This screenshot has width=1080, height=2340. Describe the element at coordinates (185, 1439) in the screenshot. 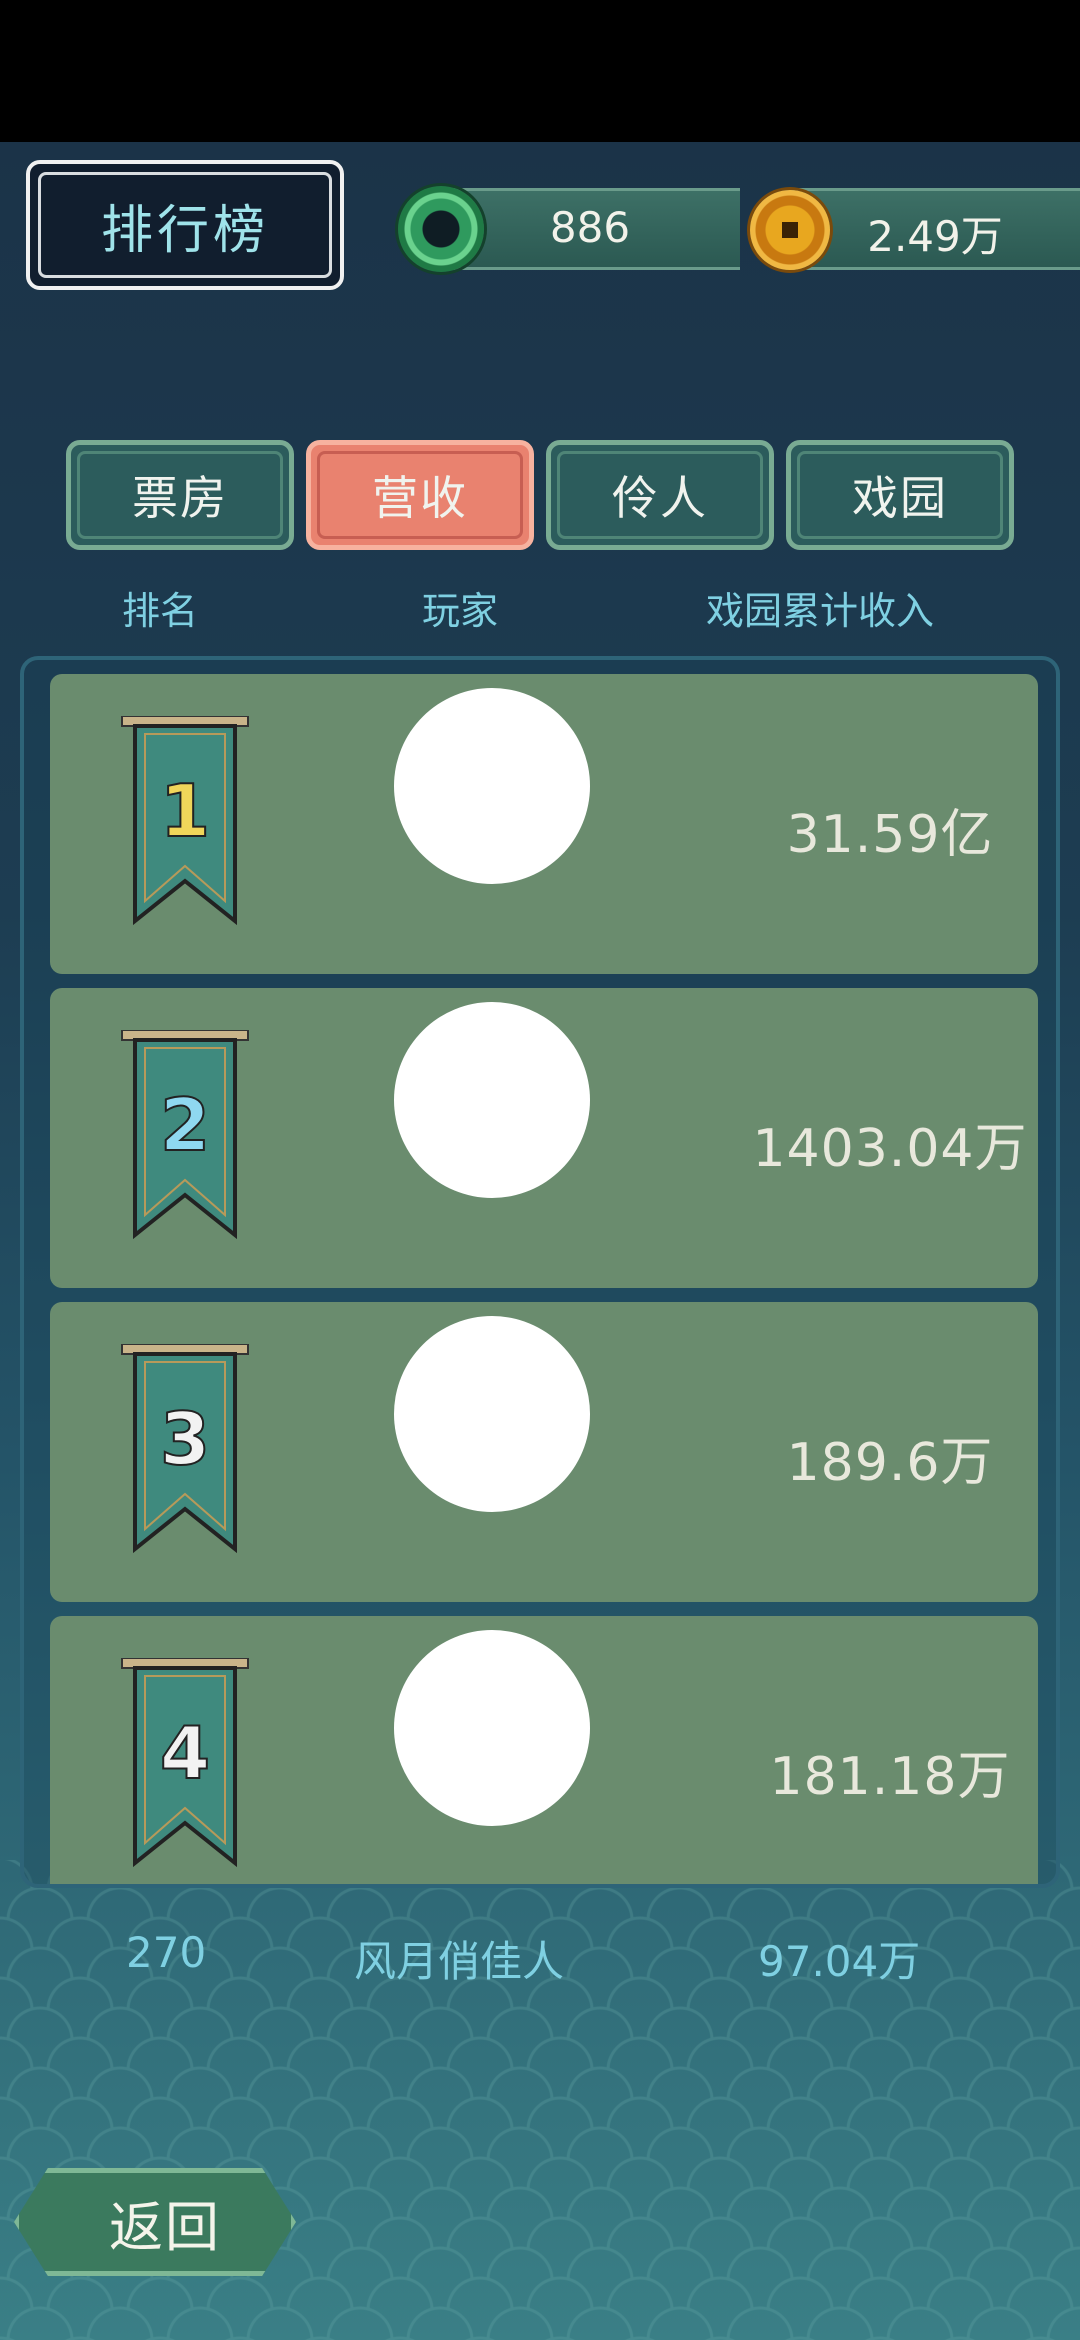

I see `rank-number: 3` at that location.